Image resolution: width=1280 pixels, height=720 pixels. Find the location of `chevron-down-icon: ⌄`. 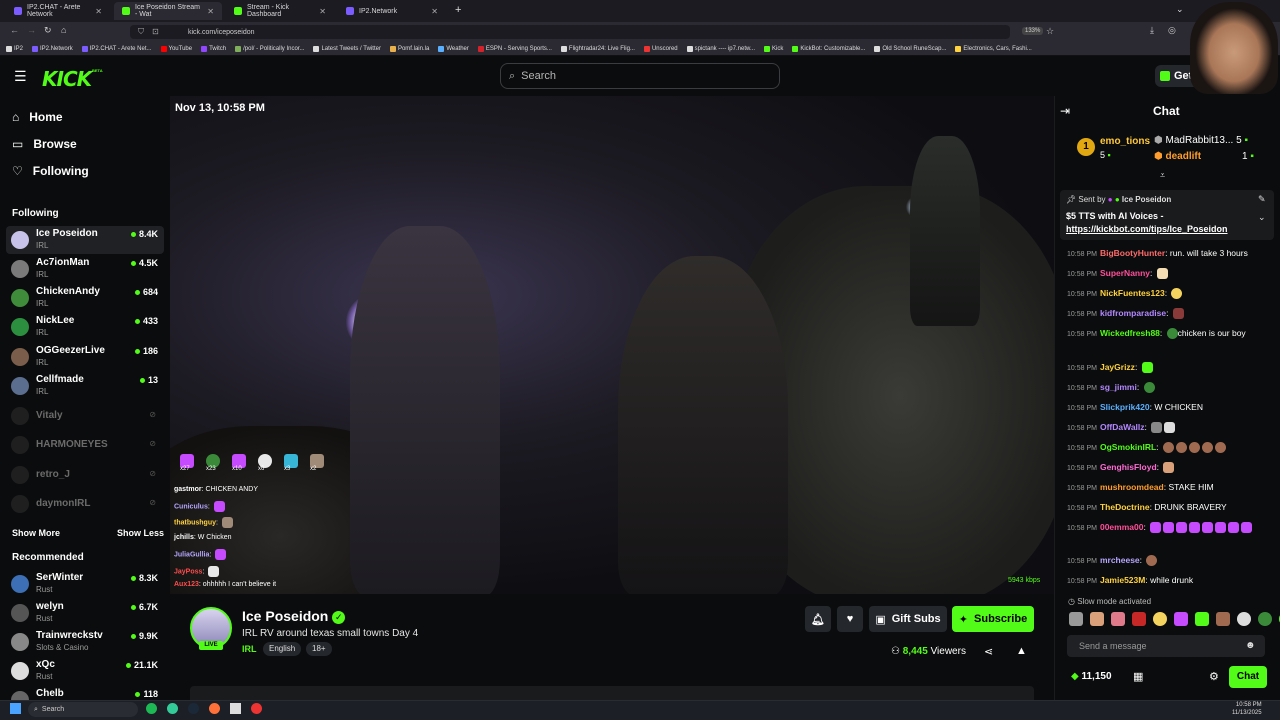

chevron-down-icon: ⌄ is located at coordinates (1262, 217).